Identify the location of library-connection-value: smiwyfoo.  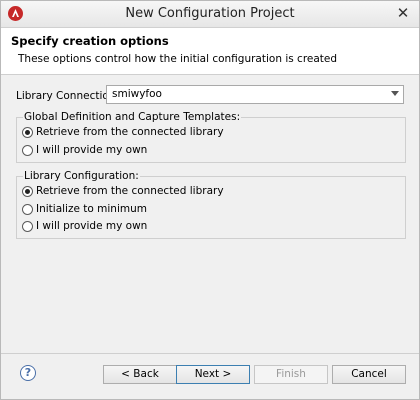
(137, 94).